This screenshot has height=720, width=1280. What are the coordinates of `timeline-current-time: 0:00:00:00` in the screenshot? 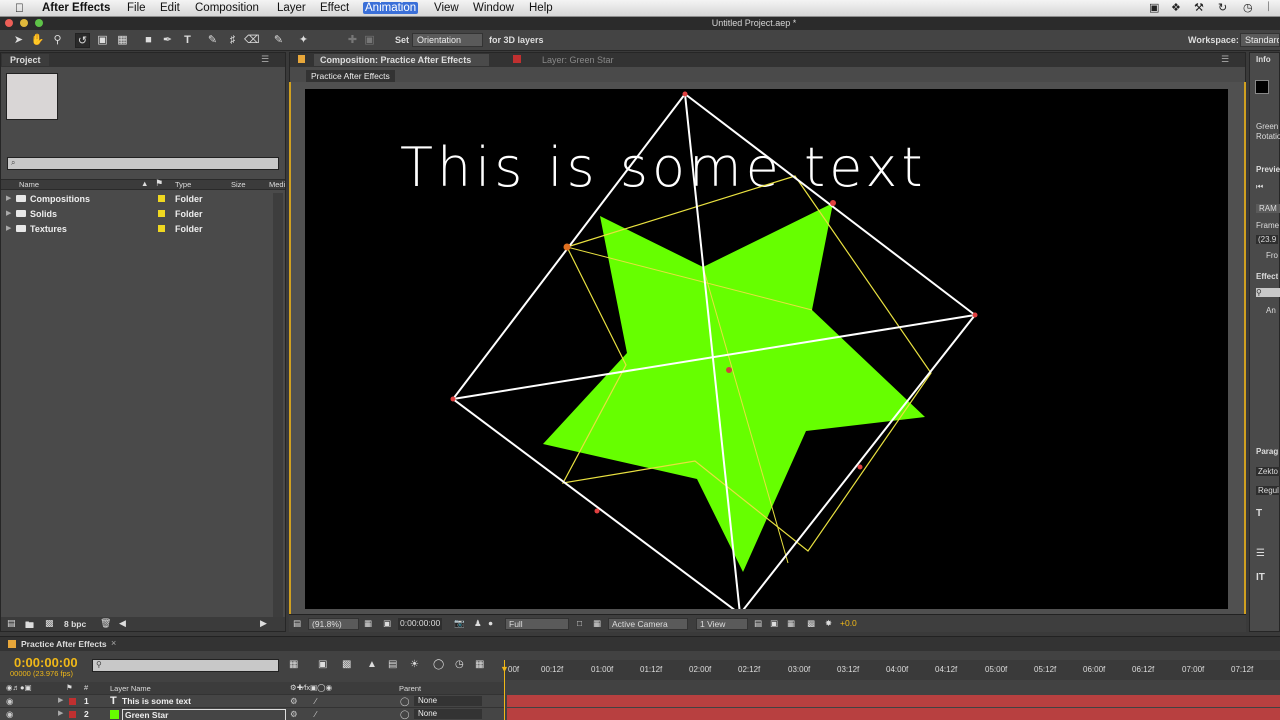 It's located at (46, 662).